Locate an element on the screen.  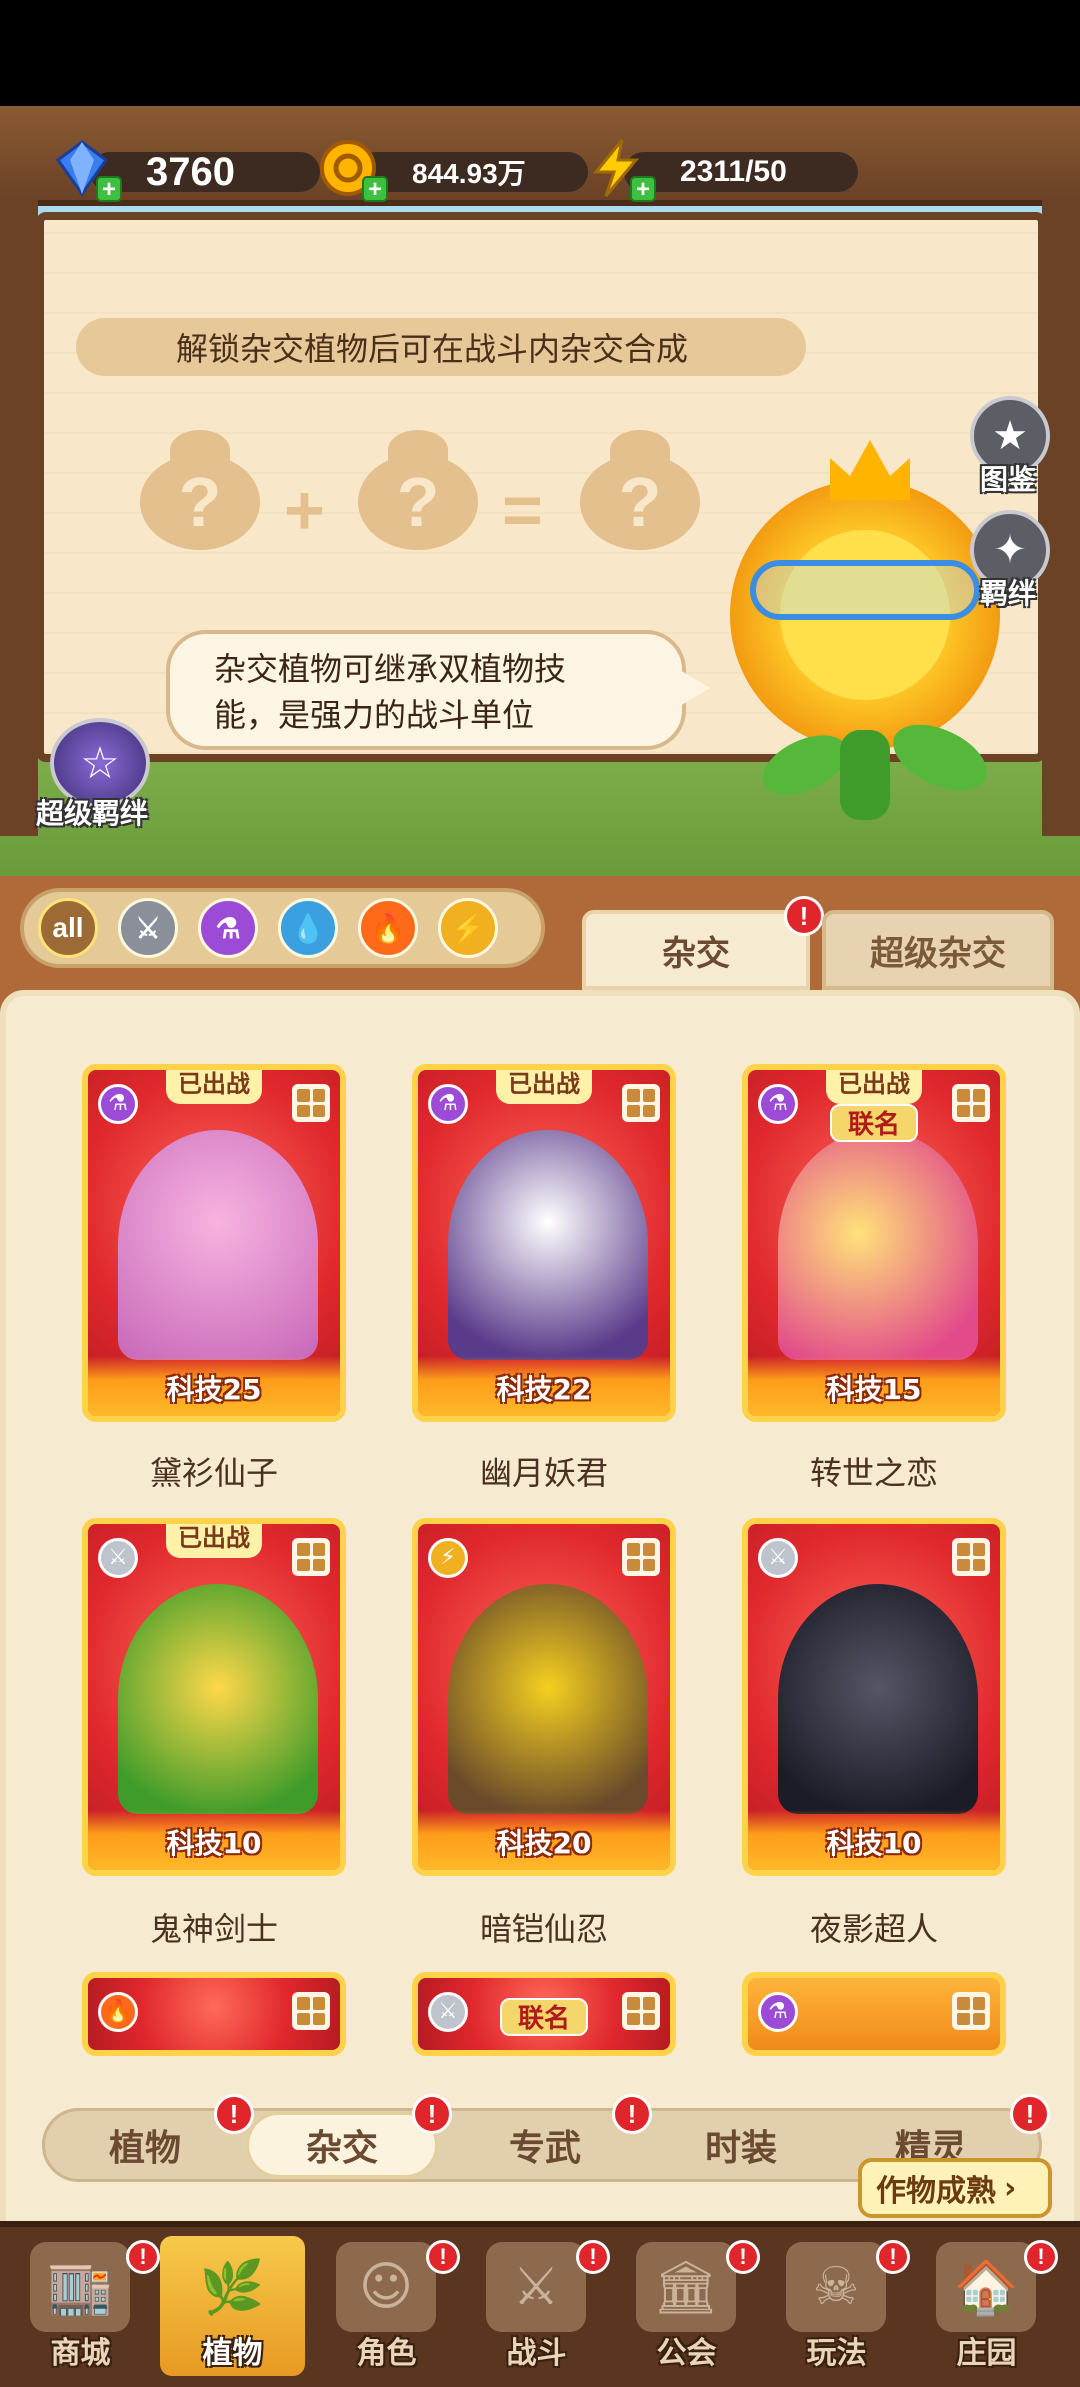
card-level: 科技22 is located at coordinates (544, 1389).